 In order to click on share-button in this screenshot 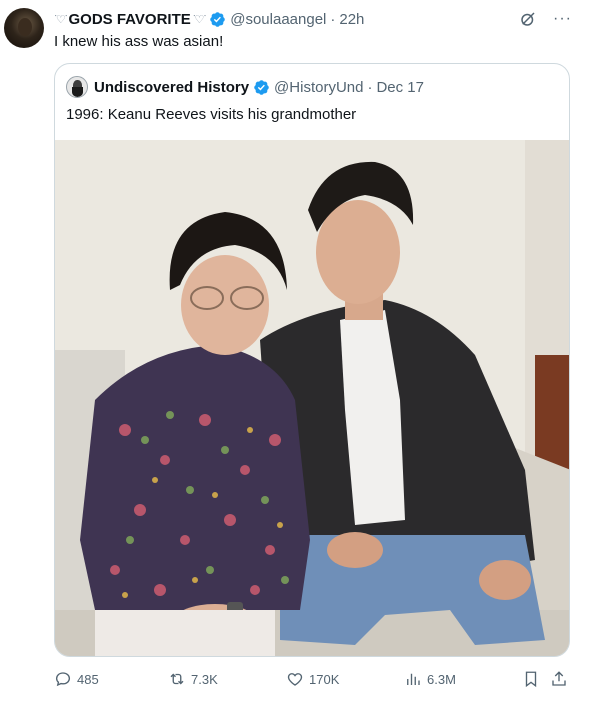, I will do `click(559, 679)`.